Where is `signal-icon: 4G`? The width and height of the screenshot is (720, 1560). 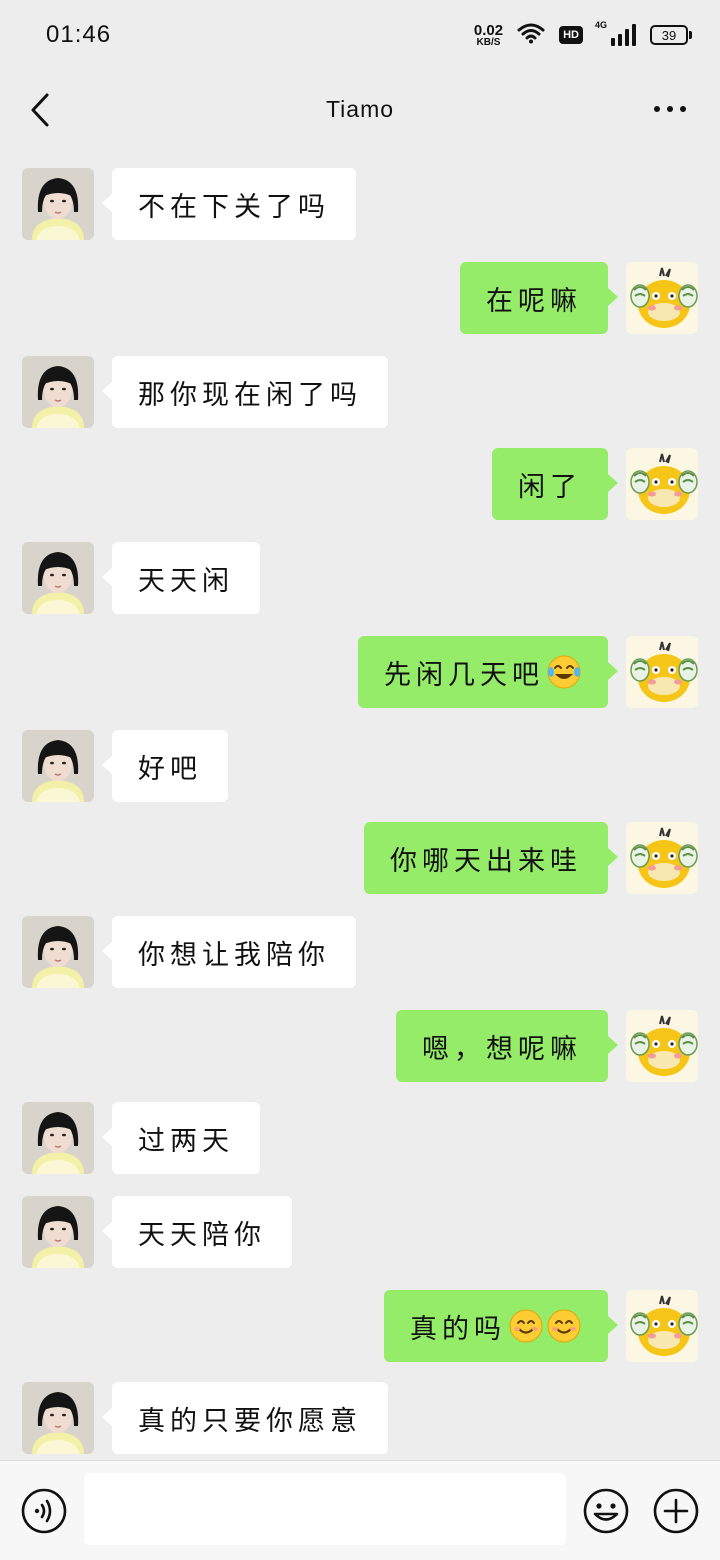 signal-icon: 4G is located at coordinates (615, 33).